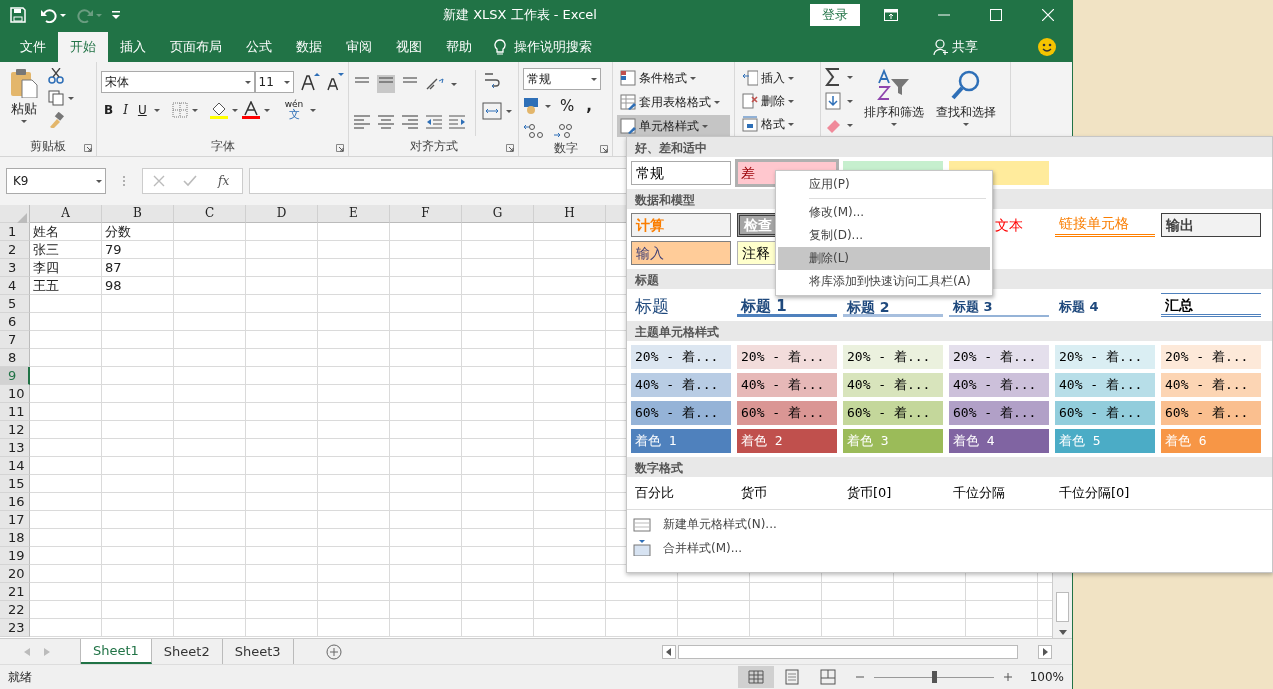  What do you see at coordinates (1211, 225) in the screenshot?
I see `cell-style-option: 输出` at bounding box center [1211, 225].